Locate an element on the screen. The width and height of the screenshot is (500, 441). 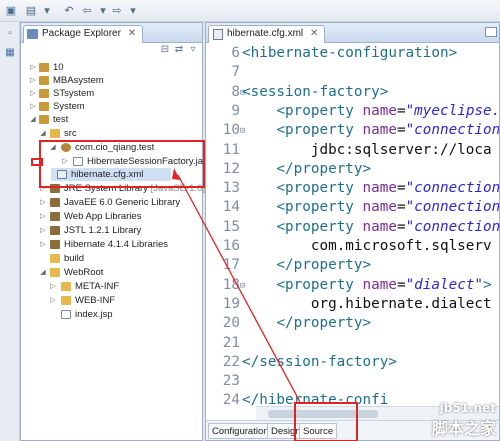
editor-tab-title: hibernate.cfg.xml is located at coordinates (265, 33).